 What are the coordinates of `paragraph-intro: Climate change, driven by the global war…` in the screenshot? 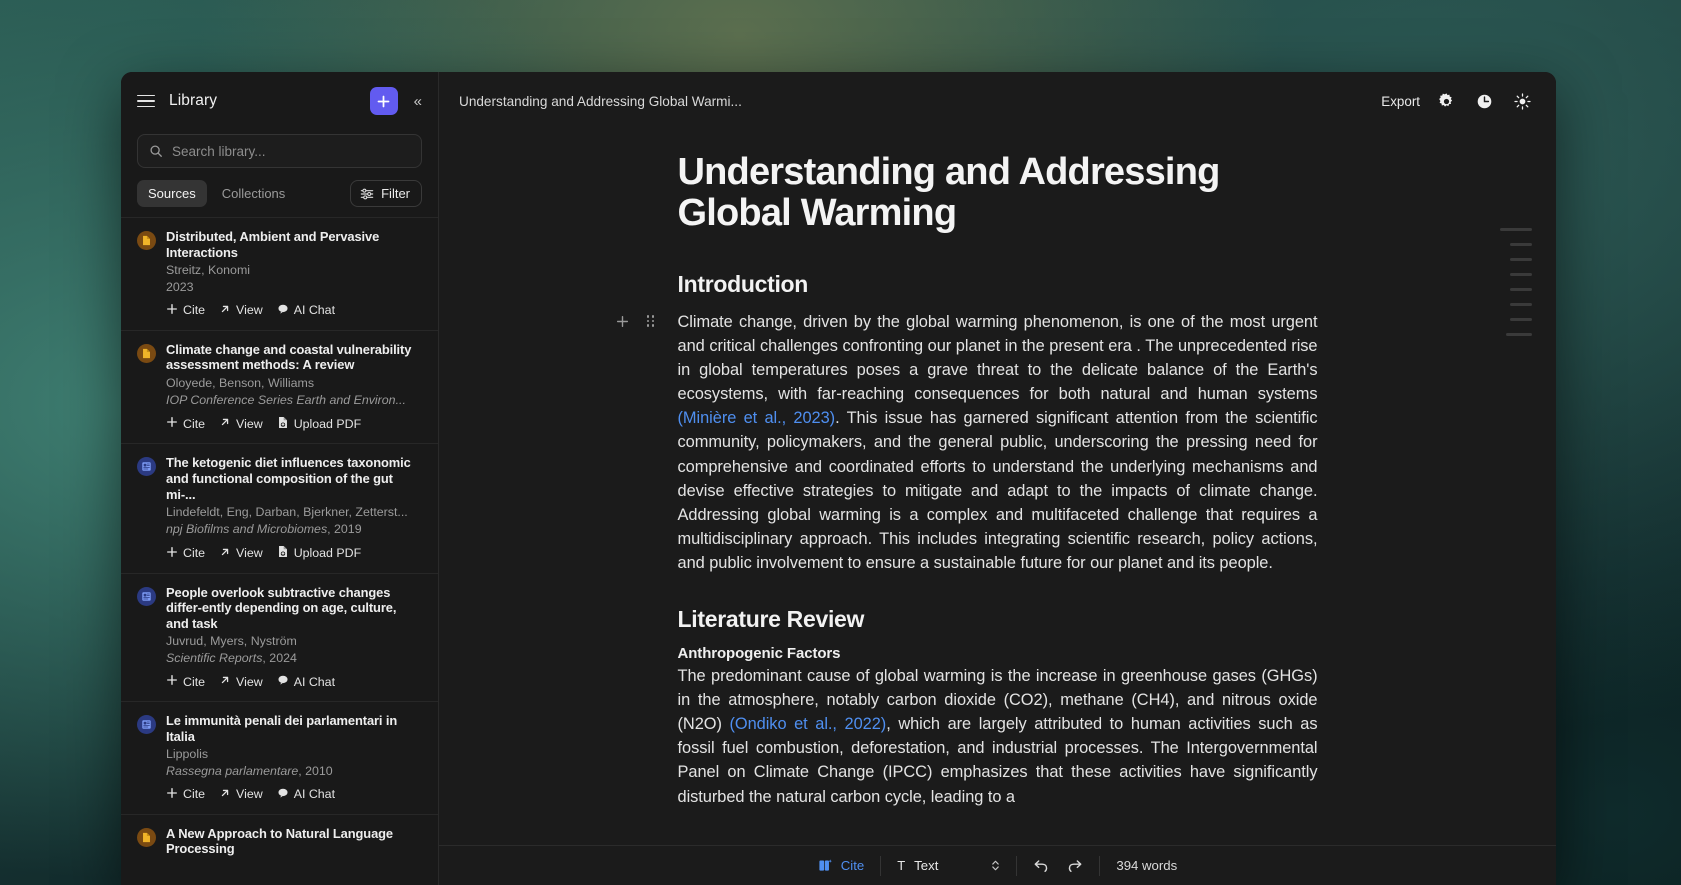 It's located at (998, 442).